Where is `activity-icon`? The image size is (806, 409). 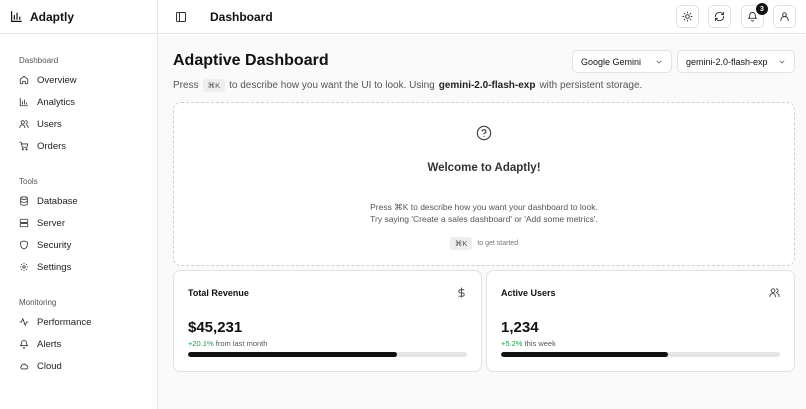
activity-icon is located at coordinates (24, 322).